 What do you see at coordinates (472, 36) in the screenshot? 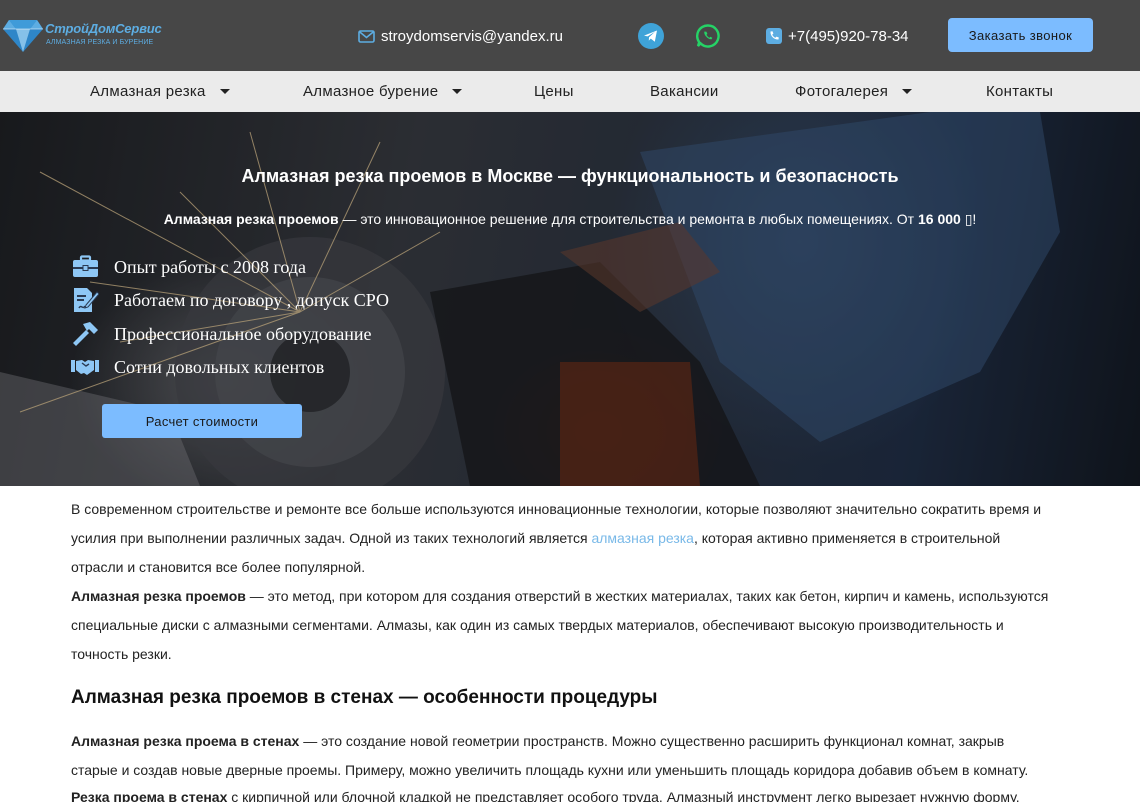
I see `email-text: stroydomservis@yandex.ru` at bounding box center [472, 36].